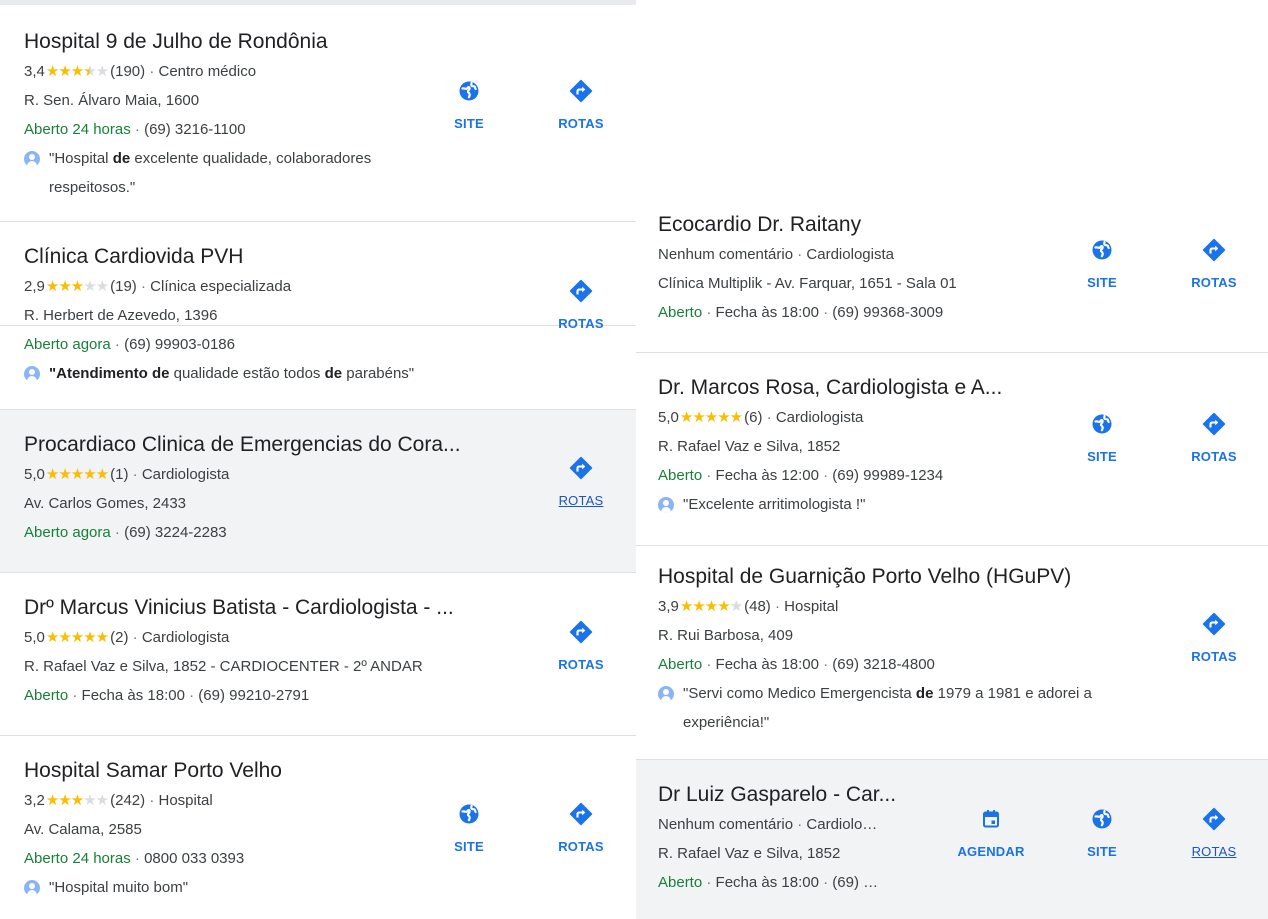 Image resolution: width=1268 pixels, height=919 pixels. I want to click on place-name: Ecocardio Dr. Raitany, so click(863, 225).